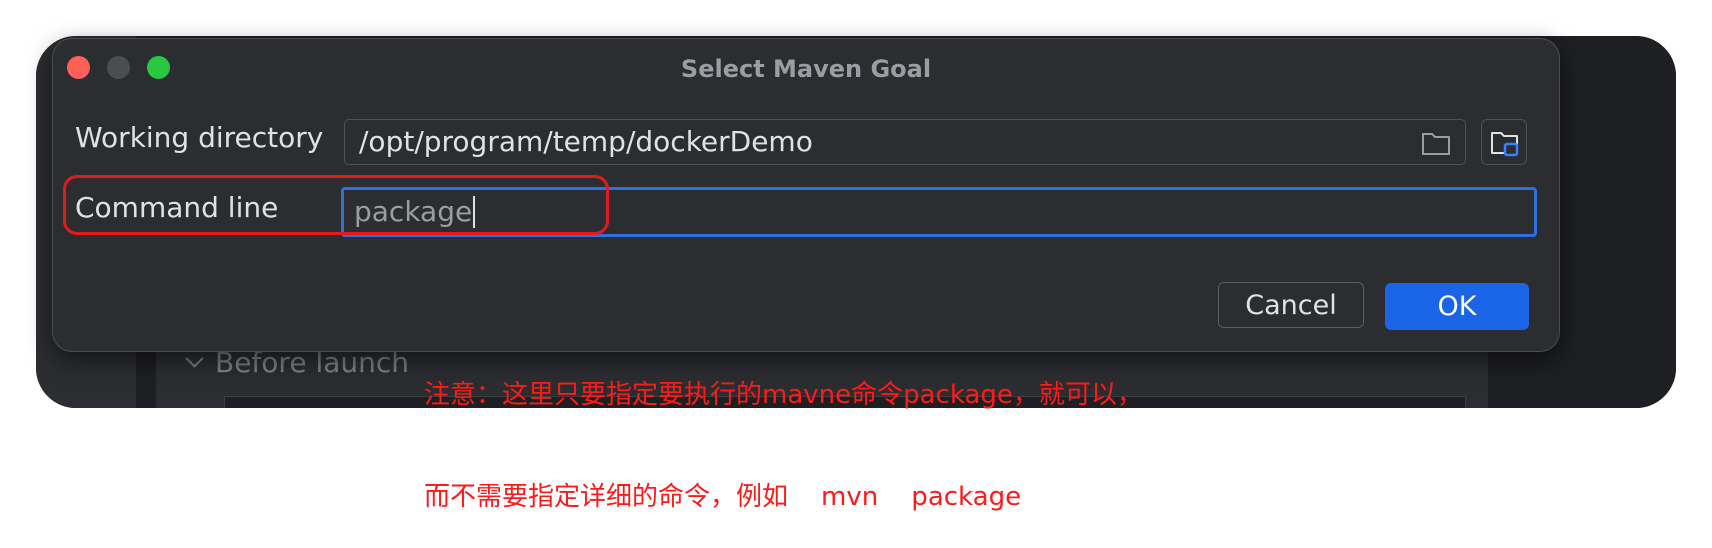 The image size is (1712, 548). I want to click on browse-folder-icon, so click(1505, 144).